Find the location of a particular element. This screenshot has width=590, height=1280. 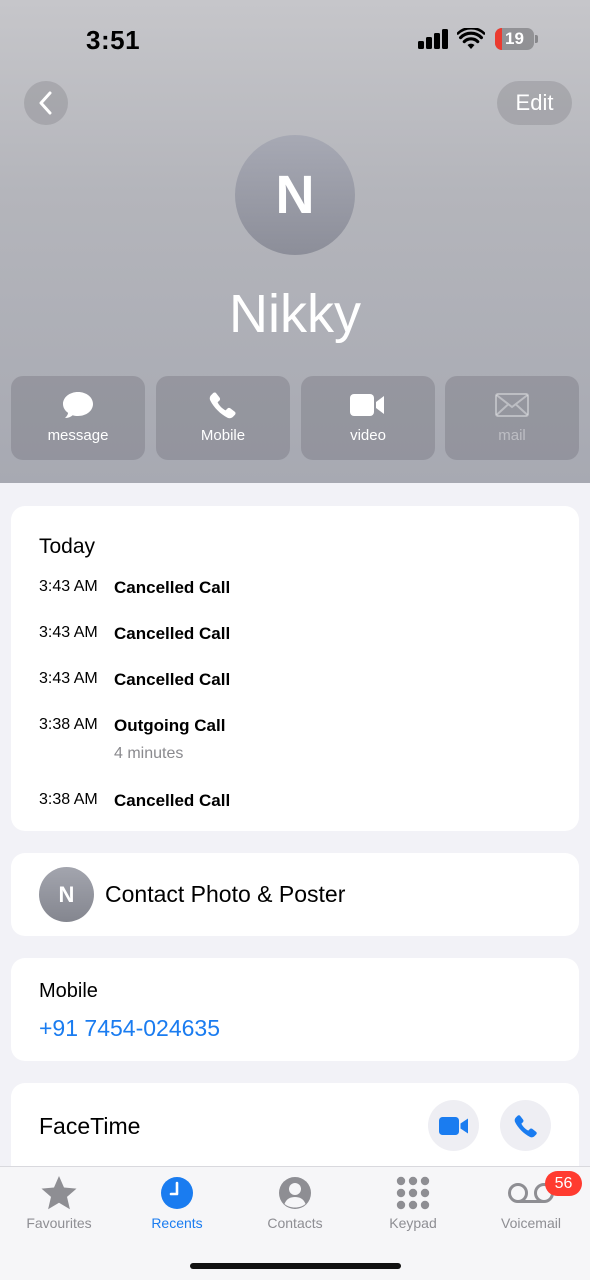

edit-button: Edit is located at coordinates (534, 103).